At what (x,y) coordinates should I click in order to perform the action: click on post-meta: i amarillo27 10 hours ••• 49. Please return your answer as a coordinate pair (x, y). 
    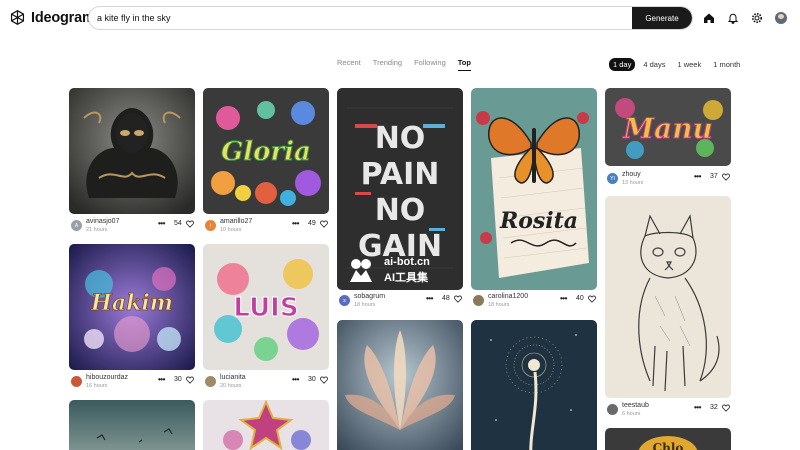
    Looking at the image, I should click on (266, 228).